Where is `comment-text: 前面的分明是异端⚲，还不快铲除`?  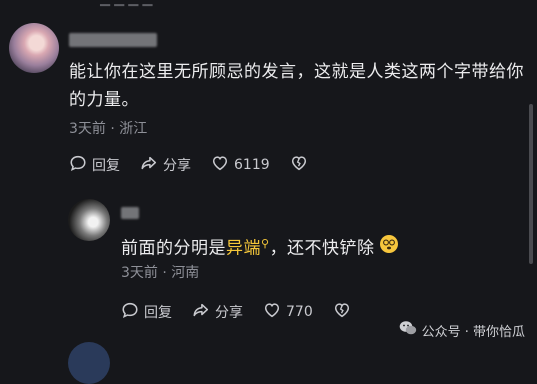
comment-text: 前面的分明是异端⚲，还不快铲除 is located at coordinates (260, 246).